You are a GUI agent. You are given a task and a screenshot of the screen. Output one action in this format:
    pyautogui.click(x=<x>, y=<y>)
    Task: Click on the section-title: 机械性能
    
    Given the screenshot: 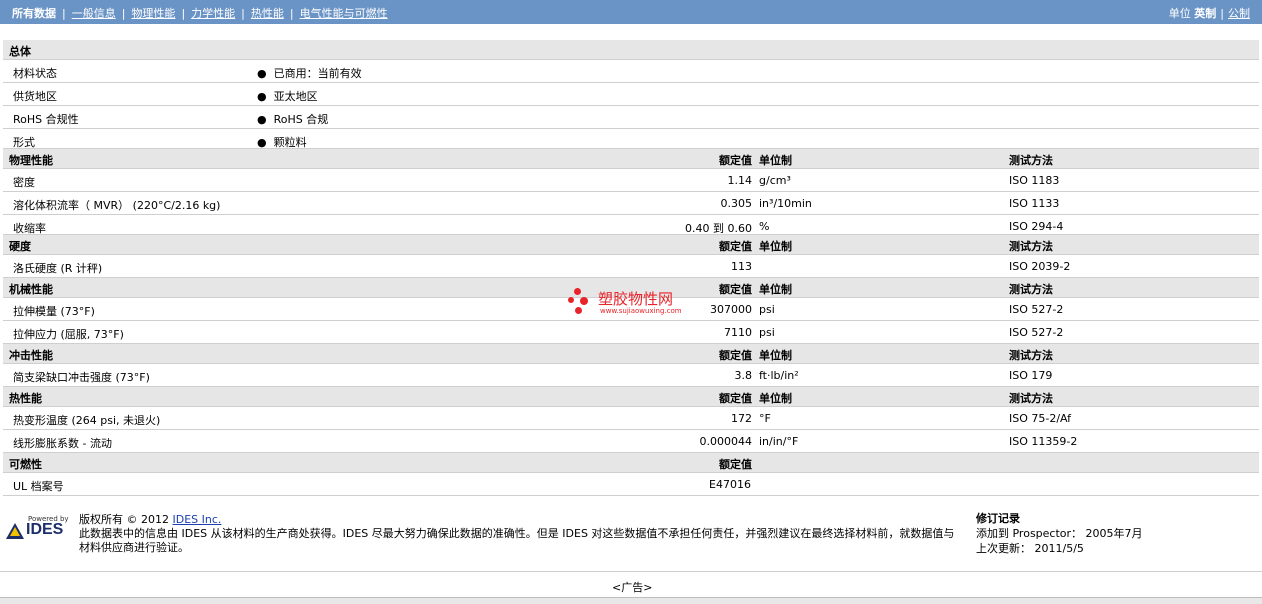 What is the action you would take?
    pyautogui.click(x=31, y=289)
    